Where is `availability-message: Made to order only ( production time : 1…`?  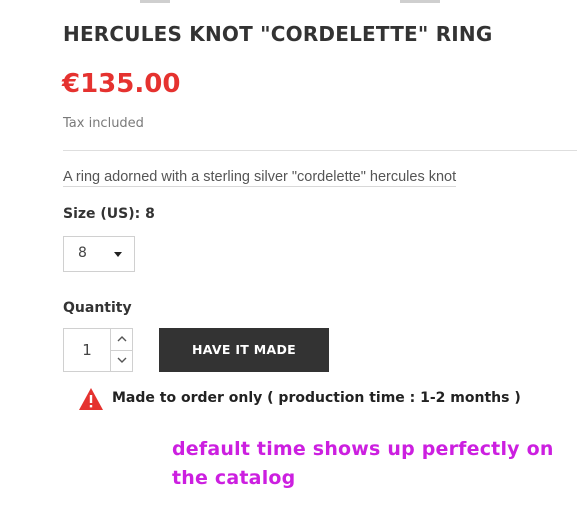 availability-message: Made to order only ( production time : 1… is located at coordinates (316, 398).